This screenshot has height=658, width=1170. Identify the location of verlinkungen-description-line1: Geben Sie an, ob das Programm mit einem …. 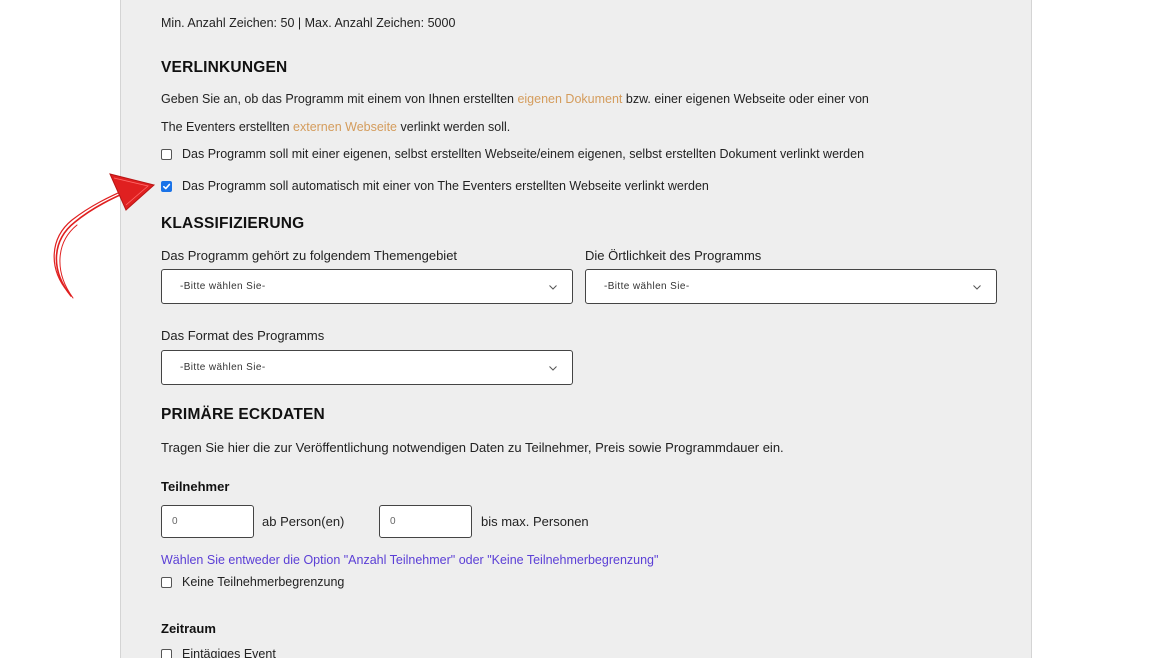
(515, 99).